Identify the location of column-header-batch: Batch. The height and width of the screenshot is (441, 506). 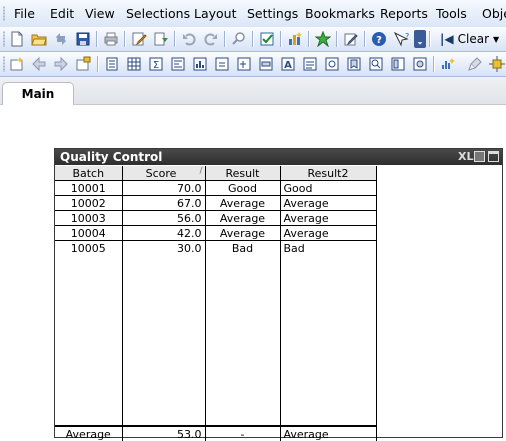
(89, 173).